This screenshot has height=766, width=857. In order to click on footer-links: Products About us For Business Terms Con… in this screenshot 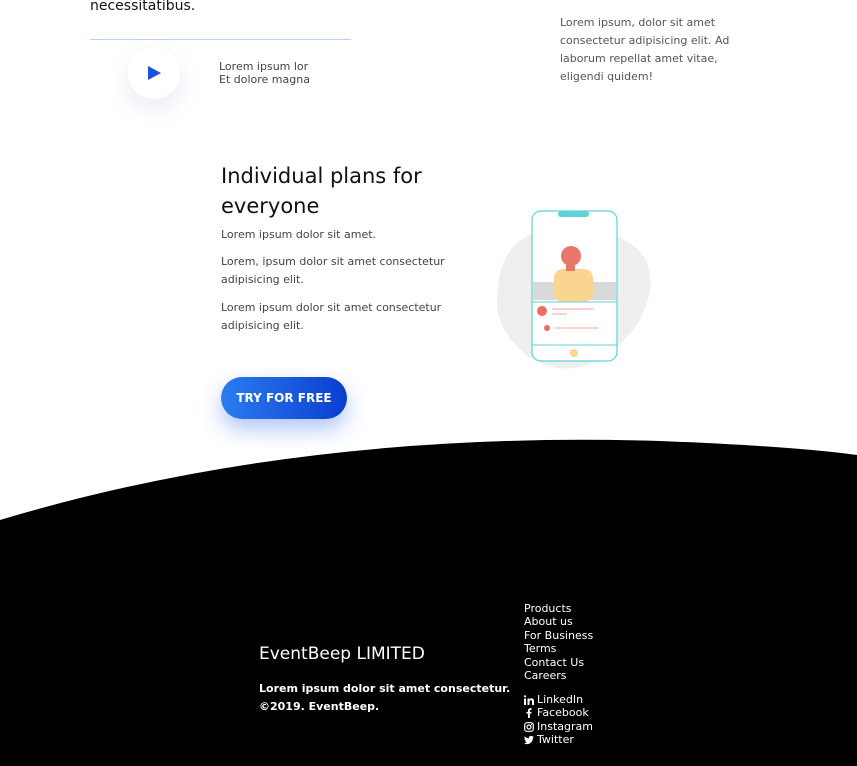, I will do `click(558, 642)`.